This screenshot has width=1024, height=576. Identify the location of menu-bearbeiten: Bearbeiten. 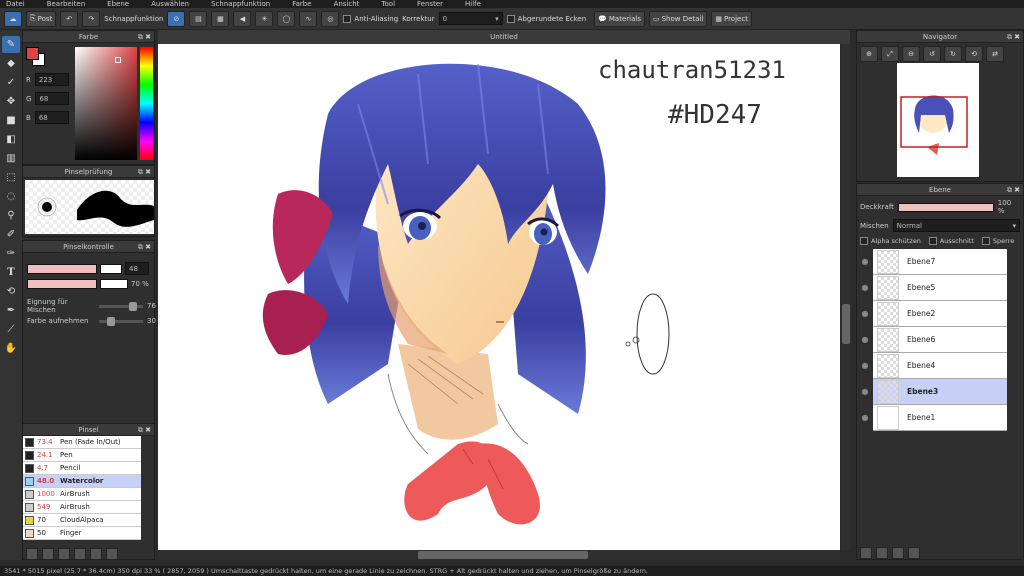
(66, 4).